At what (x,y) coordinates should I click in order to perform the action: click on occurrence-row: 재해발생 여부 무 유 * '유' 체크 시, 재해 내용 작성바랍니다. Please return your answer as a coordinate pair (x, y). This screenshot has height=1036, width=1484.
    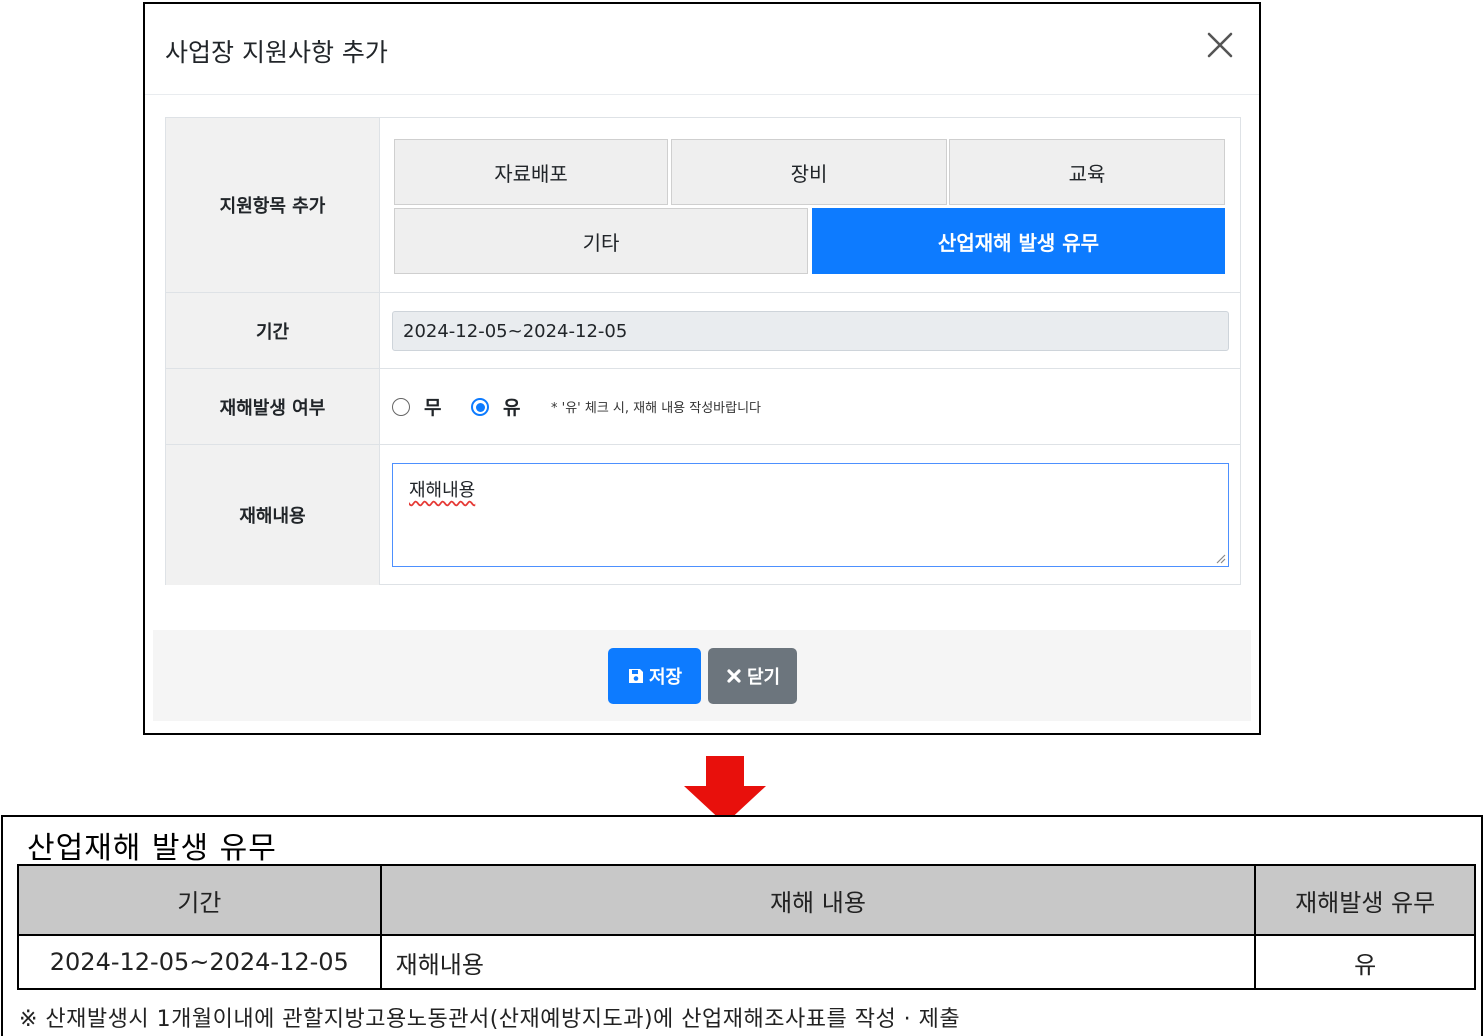
    Looking at the image, I should click on (703, 407).